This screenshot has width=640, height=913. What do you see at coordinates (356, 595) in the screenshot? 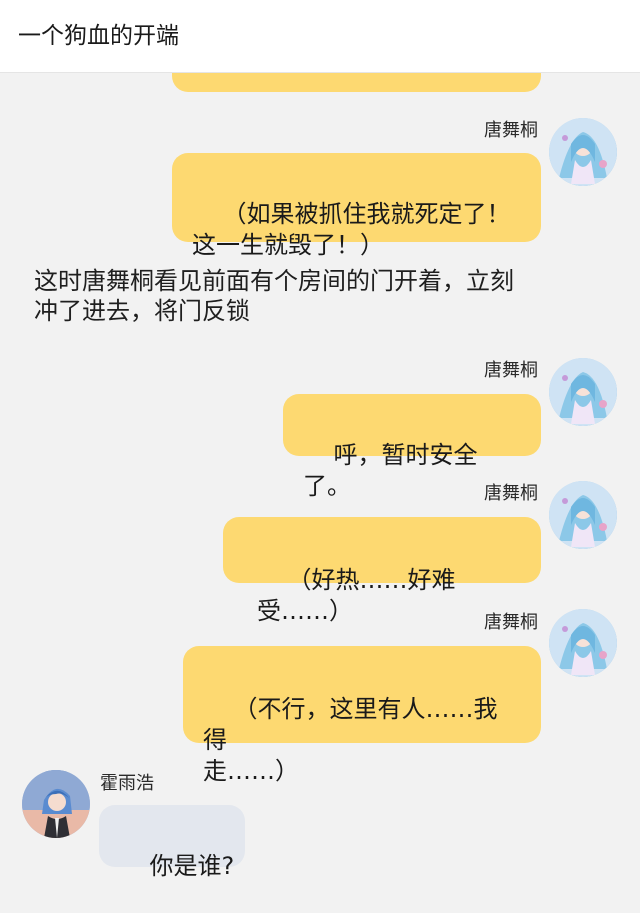
I see `message-text: （好热……好难受……）` at bounding box center [356, 595].